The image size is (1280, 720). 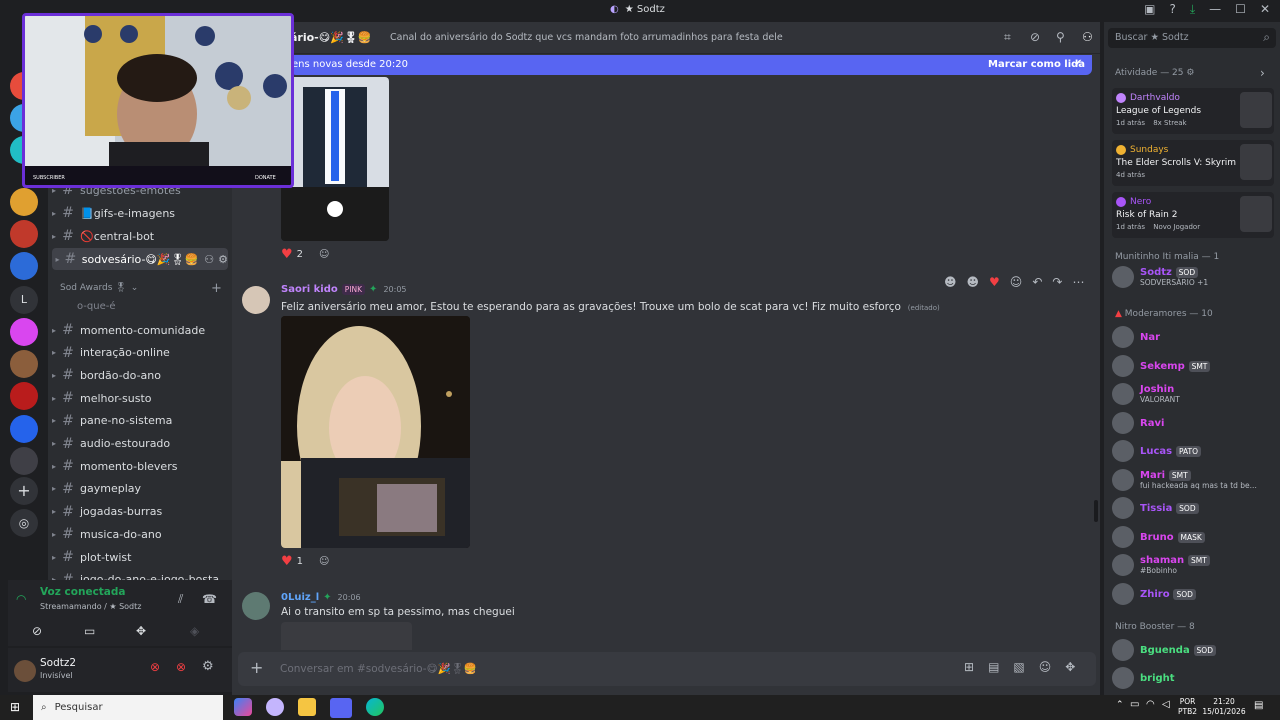 What do you see at coordinates (1195, 451) in the screenshot?
I see `member-item: Lucas PATO` at bounding box center [1195, 451].